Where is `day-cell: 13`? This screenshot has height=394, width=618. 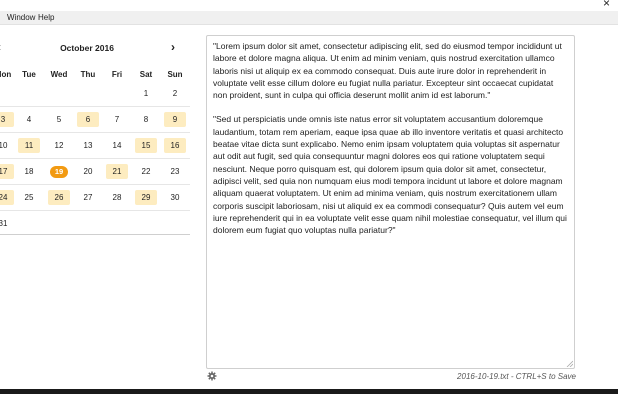 day-cell: 13 is located at coordinates (88, 145).